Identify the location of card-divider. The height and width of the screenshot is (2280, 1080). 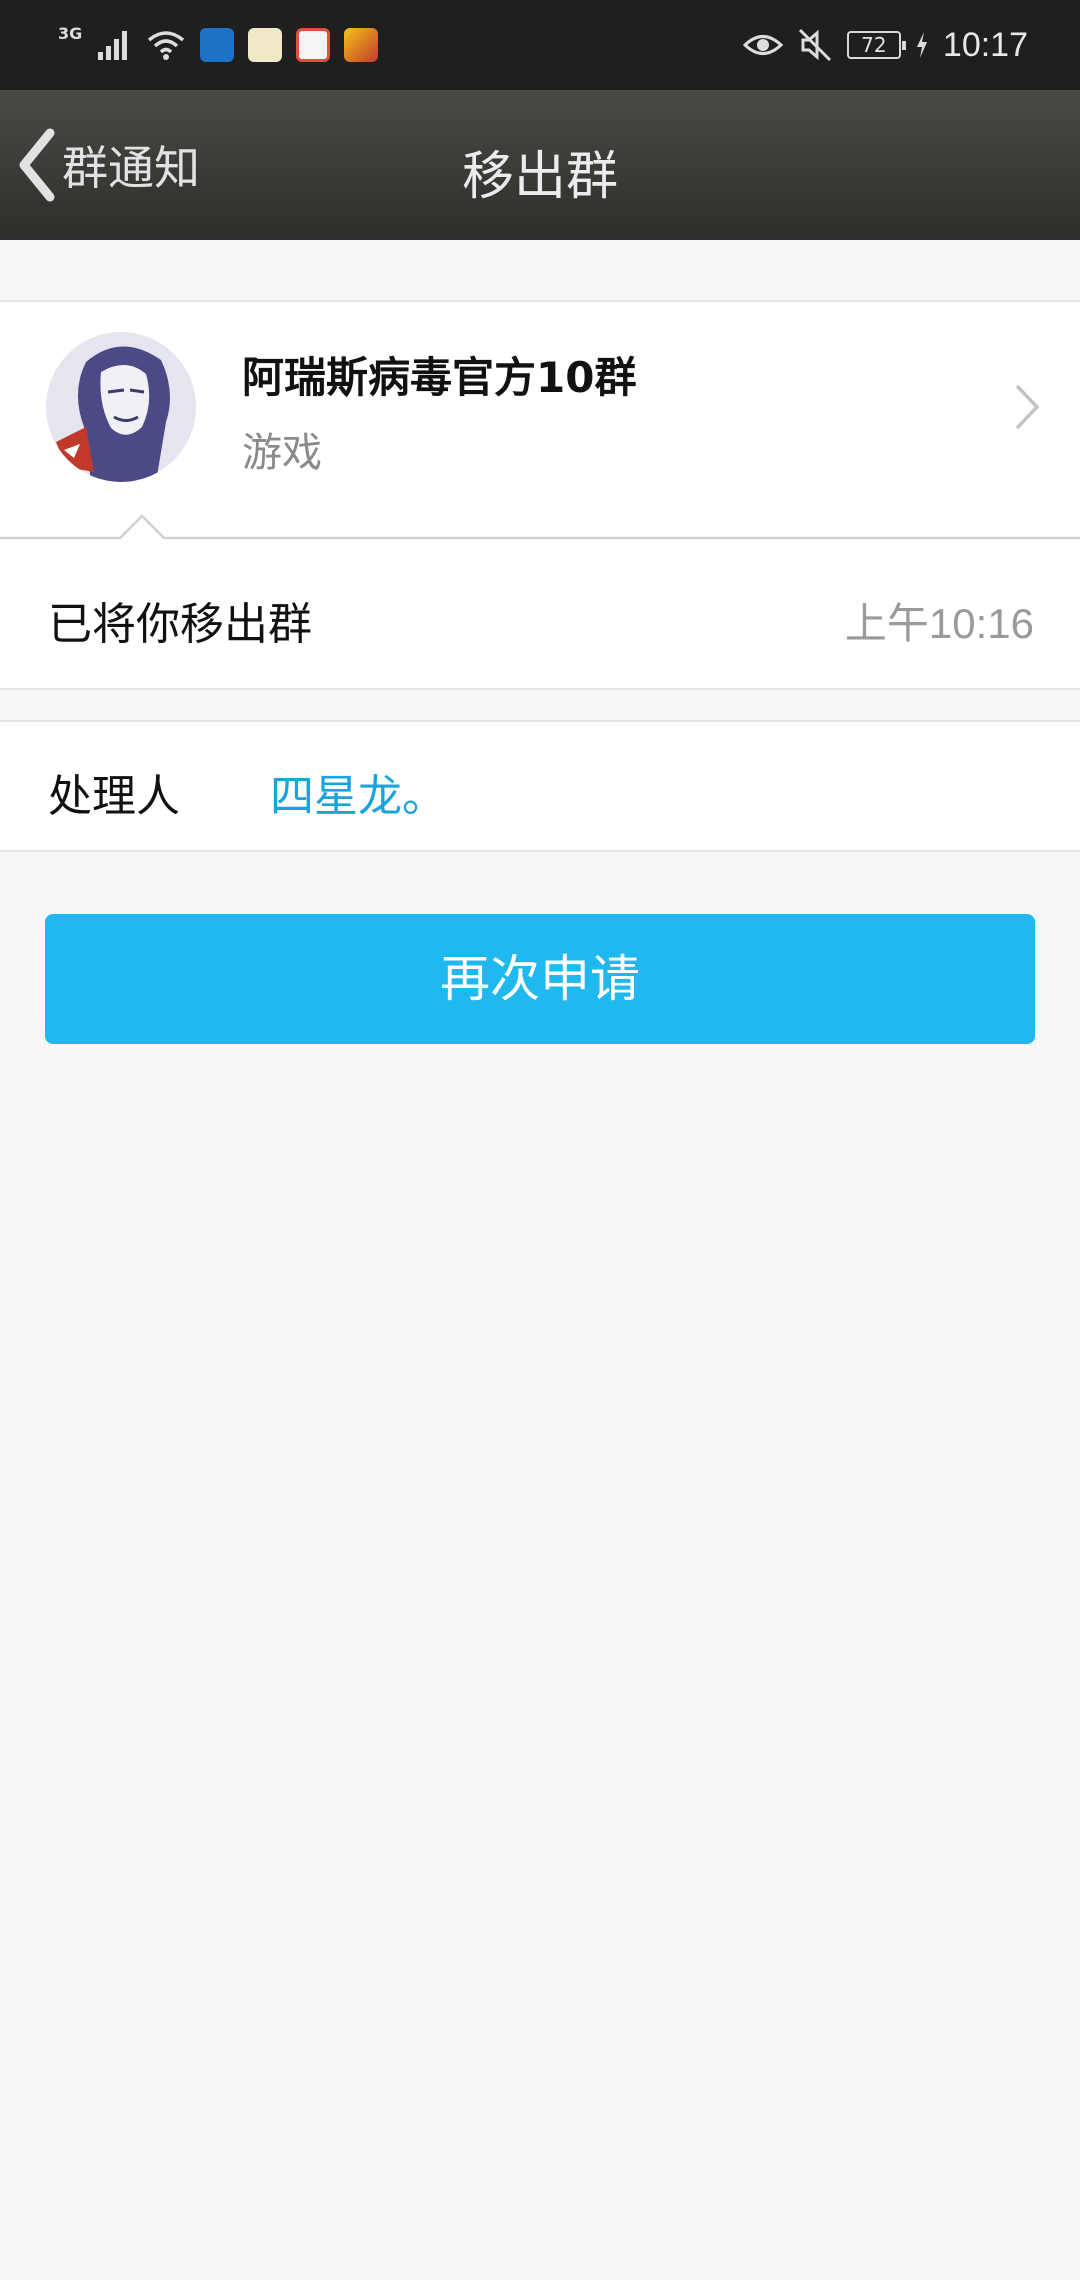
(540, 527).